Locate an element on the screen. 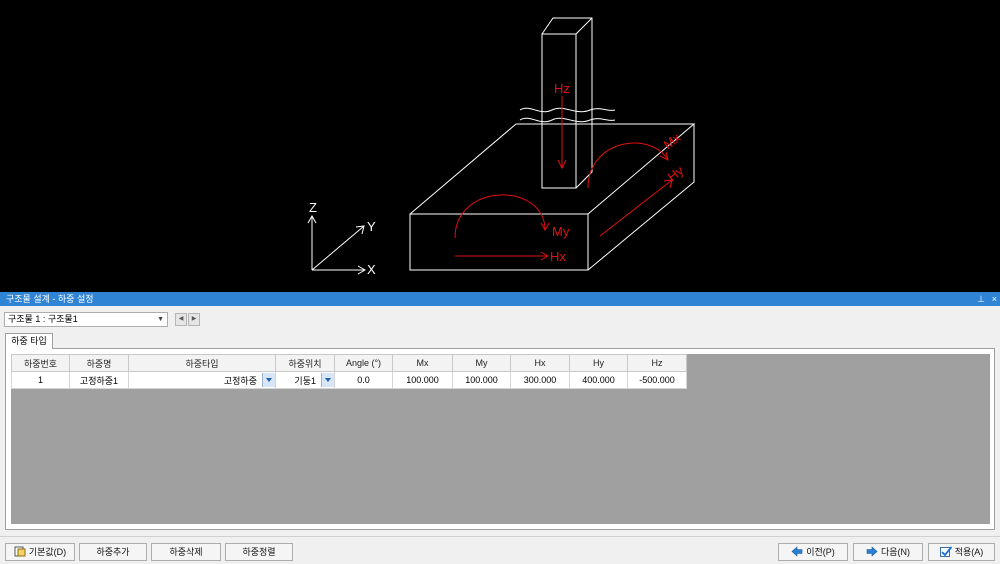 The width and height of the screenshot is (1000, 564). hx-label: Hx is located at coordinates (558, 256).